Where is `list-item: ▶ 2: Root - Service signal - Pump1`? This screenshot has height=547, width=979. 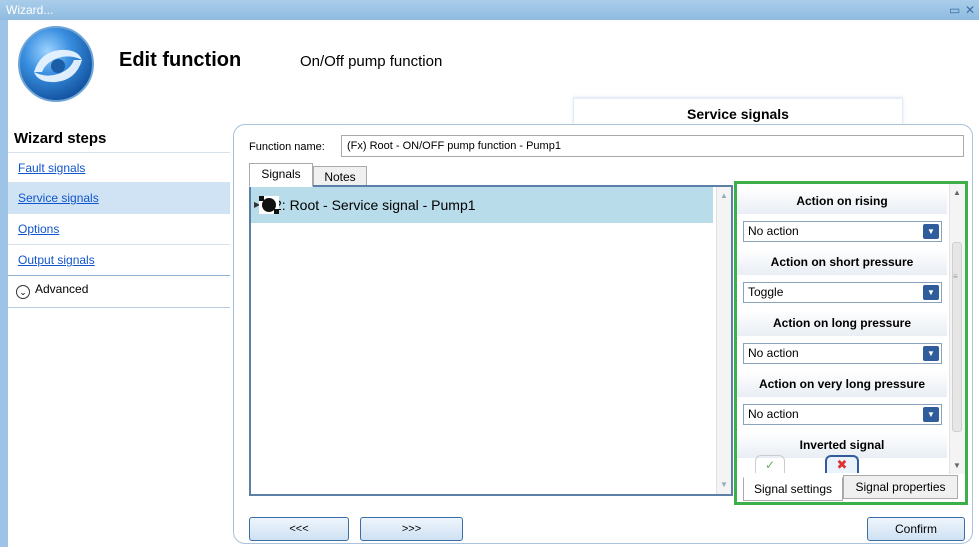
list-item: ▶ 2: Root - Service signal - Pump1 is located at coordinates (482, 205).